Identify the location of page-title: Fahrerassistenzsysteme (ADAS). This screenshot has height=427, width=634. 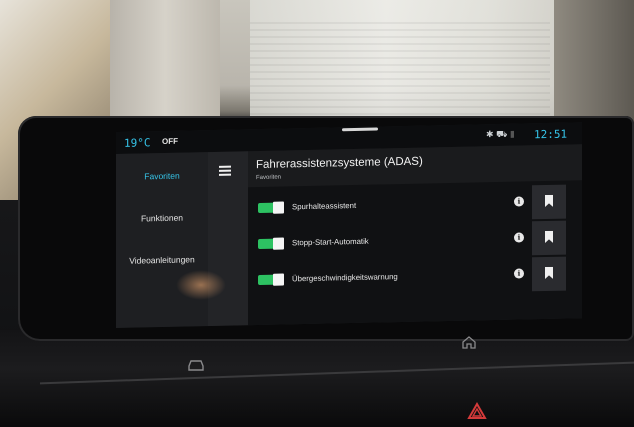
(339, 163).